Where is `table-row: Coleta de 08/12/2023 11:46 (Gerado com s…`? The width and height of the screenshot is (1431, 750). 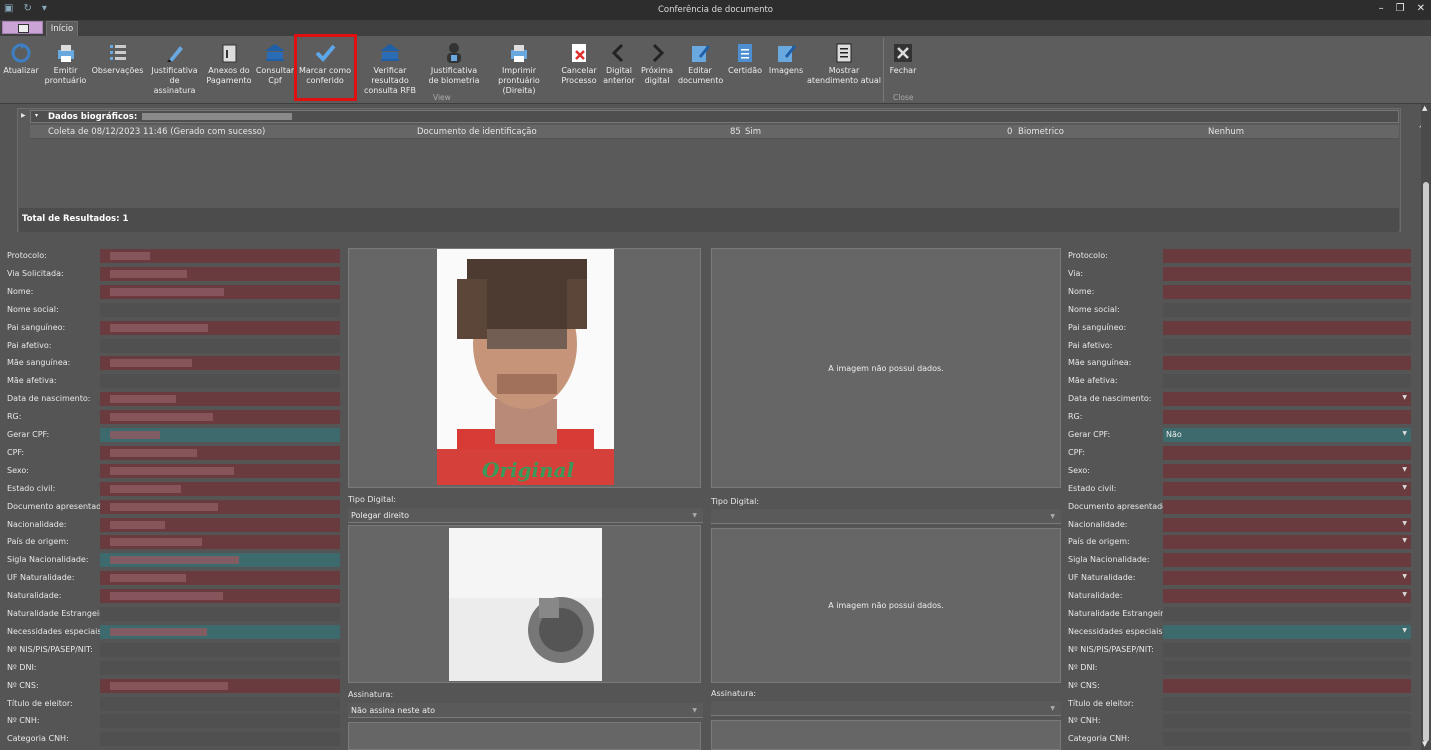
table-row: Coleta de 08/12/2023 11:46 (Gerado com s… is located at coordinates (714, 132).